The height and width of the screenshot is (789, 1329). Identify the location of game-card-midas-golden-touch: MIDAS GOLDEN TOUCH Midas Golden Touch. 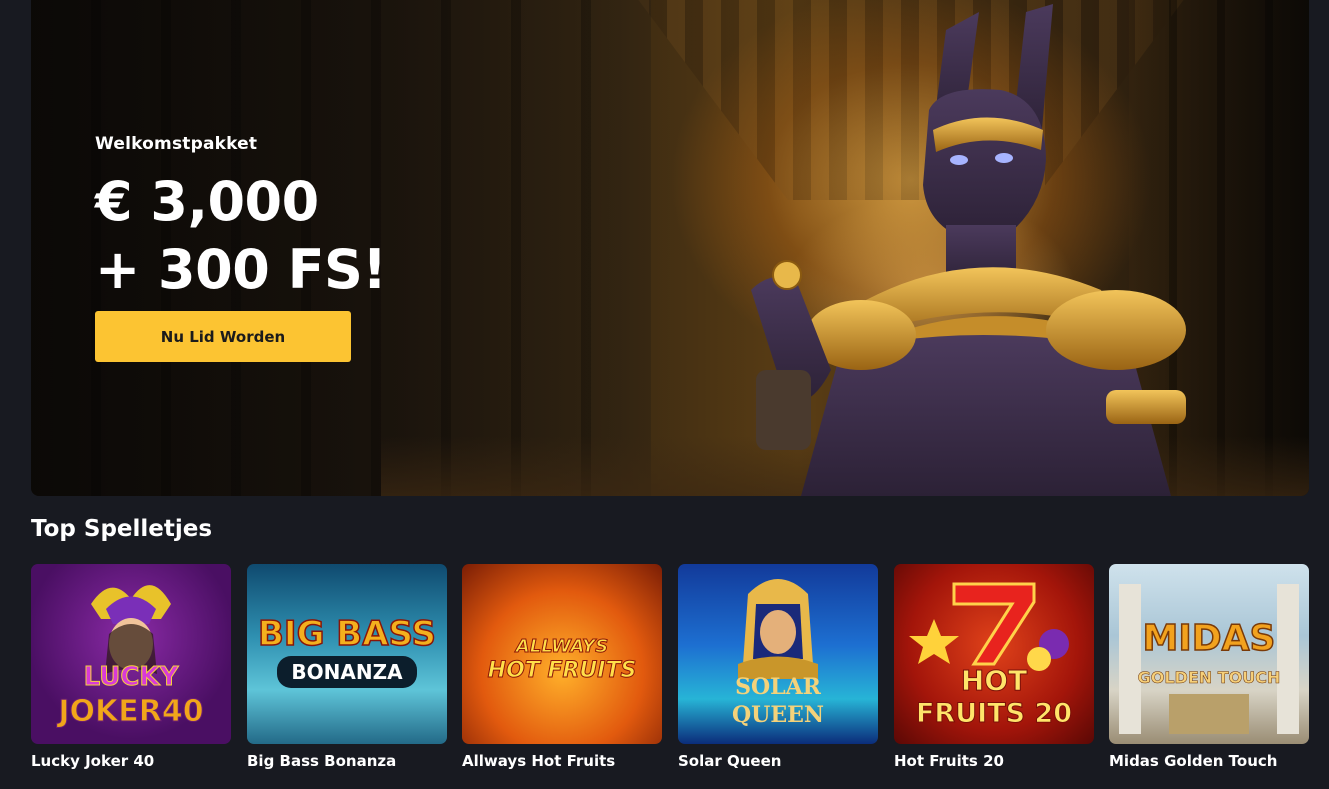
(1209, 667).